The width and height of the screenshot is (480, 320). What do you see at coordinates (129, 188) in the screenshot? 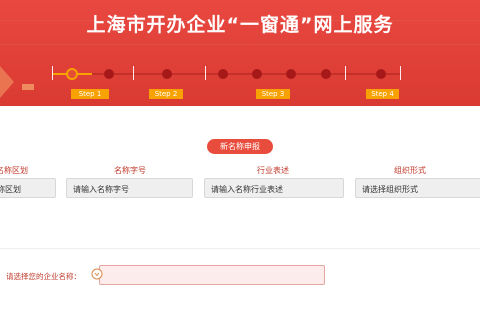
I see `name-word-input: 请输入名称字号` at bounding box center [129, 188].